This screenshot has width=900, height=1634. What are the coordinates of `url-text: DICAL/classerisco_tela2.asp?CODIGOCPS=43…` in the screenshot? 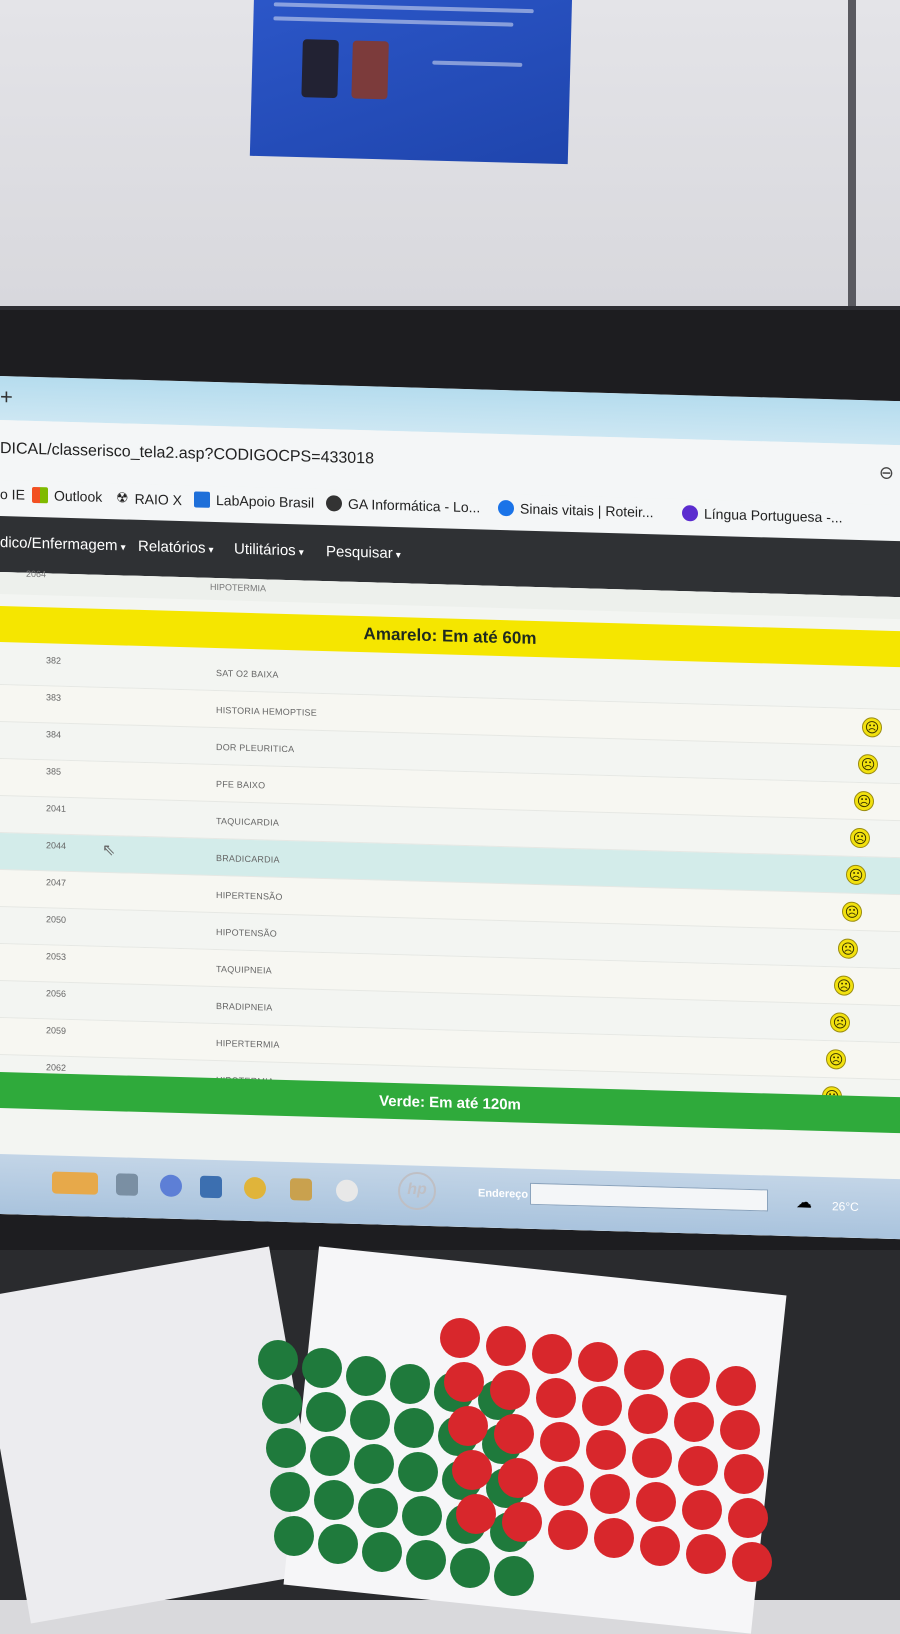 It's located at (187, 454).